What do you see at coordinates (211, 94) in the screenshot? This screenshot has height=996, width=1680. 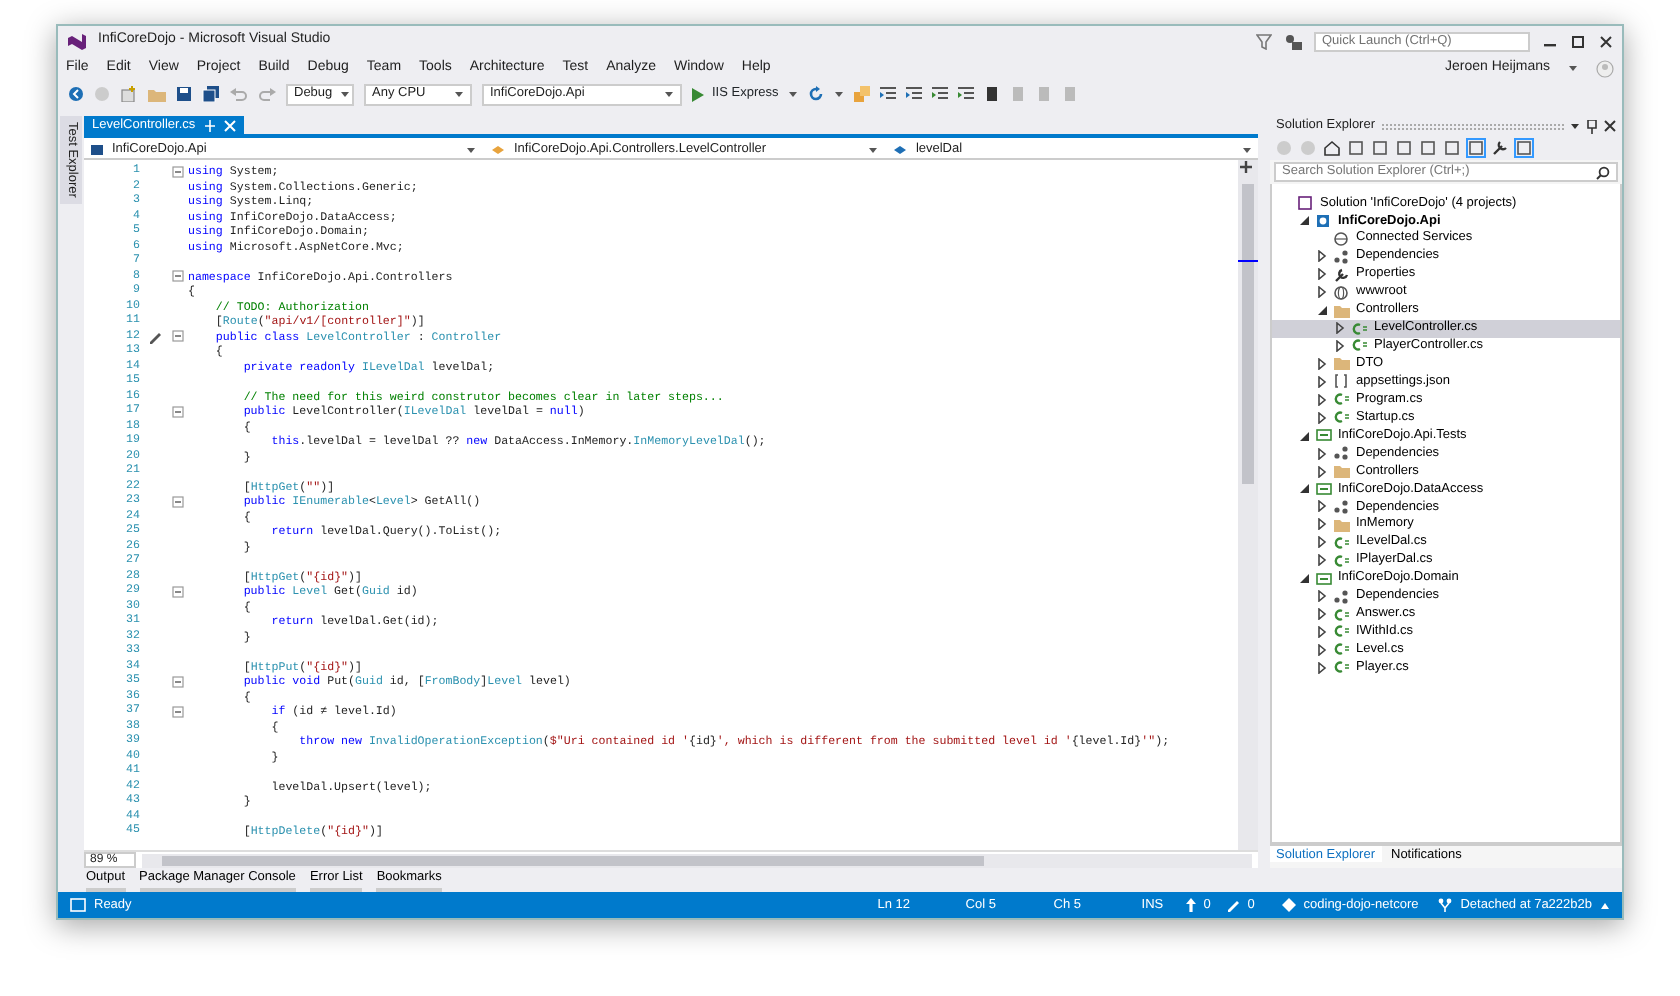 I see `save-all-icon` at bounding box center [211, 94].